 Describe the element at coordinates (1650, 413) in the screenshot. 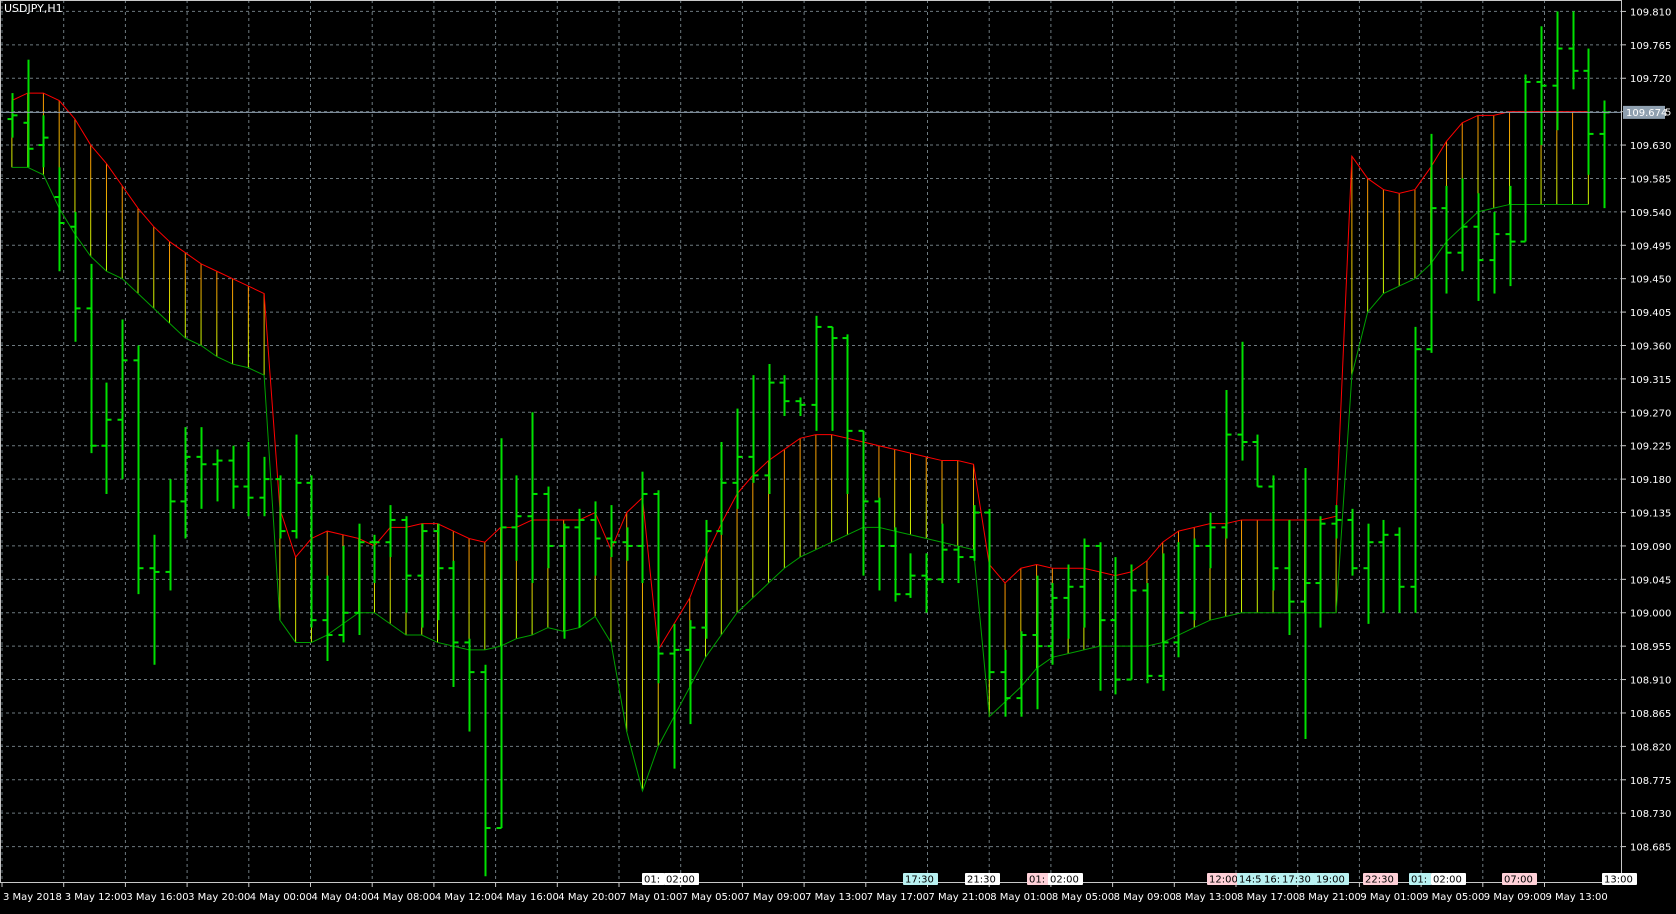

I see `price-tick-label: 109.270` at that location.